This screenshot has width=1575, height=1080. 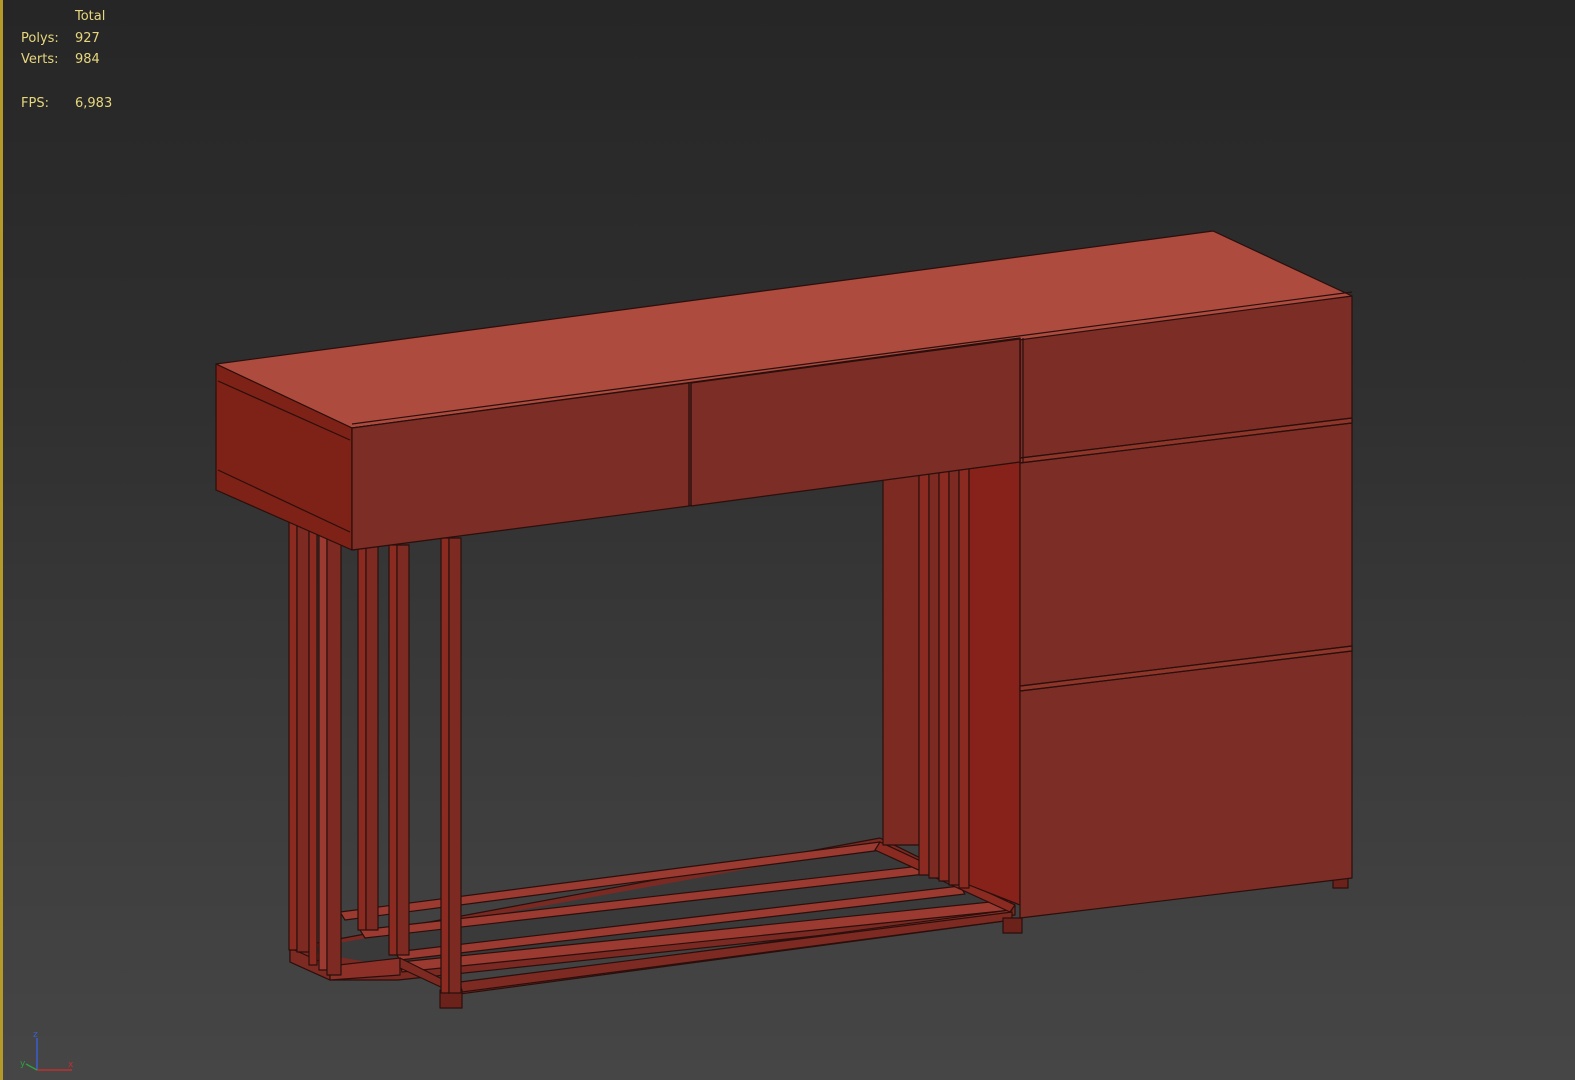 I want to click on right-cabinet, so click(x=1186, y=607).